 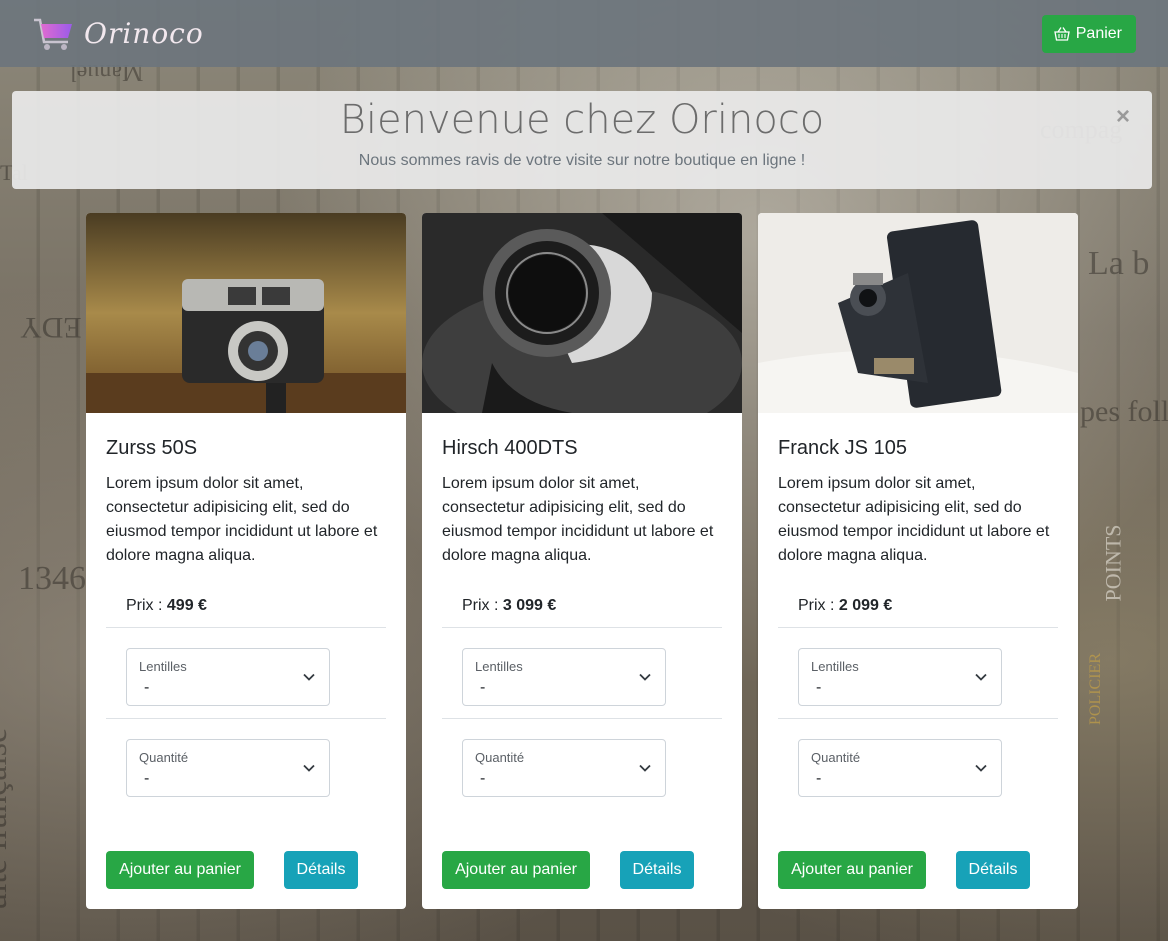 I want to click on top-navbar: Orinoco Panier, so click(x=584, y=33).